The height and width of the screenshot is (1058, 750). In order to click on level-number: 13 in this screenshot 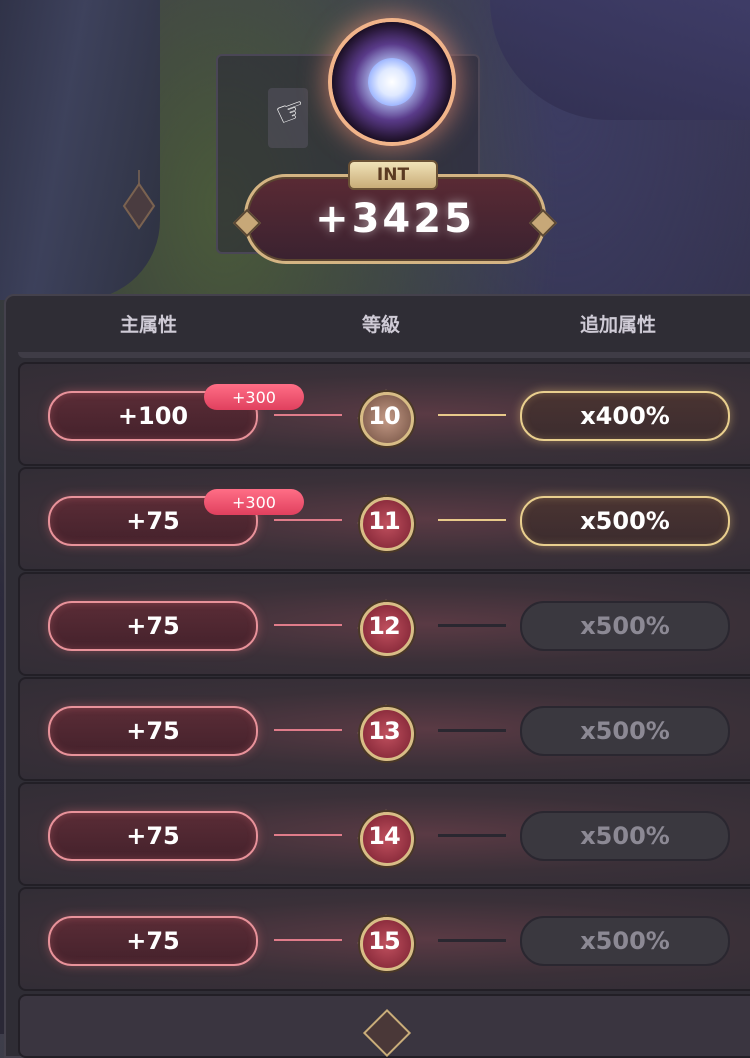, I will do `click(384, 731)`.